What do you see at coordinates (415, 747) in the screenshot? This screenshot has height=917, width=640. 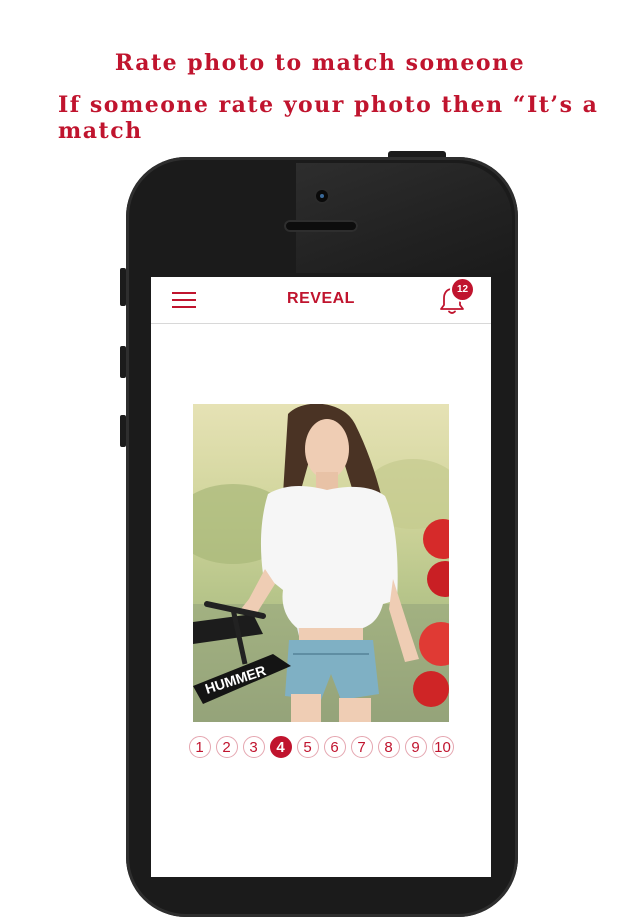 I see `rating-option-9: 9` at bounding box center [415, 747].